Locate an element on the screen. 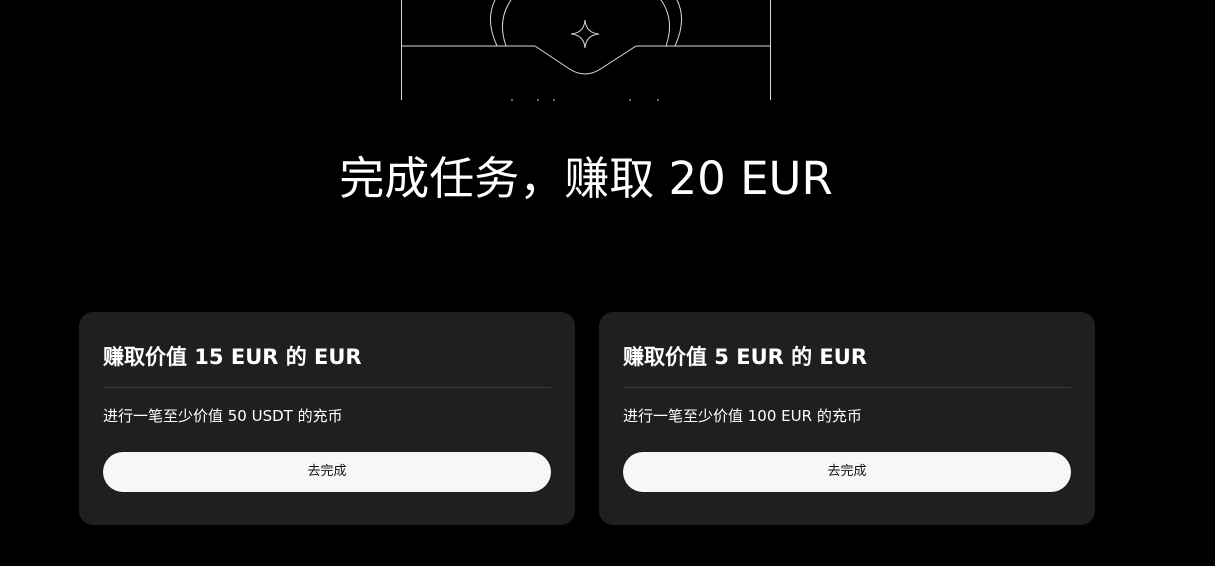 The width and height of the screenshot is (1215, 566). task-card-title: 赚取价值 15 EUR 的 EUR is located at coordinates (232, 357).